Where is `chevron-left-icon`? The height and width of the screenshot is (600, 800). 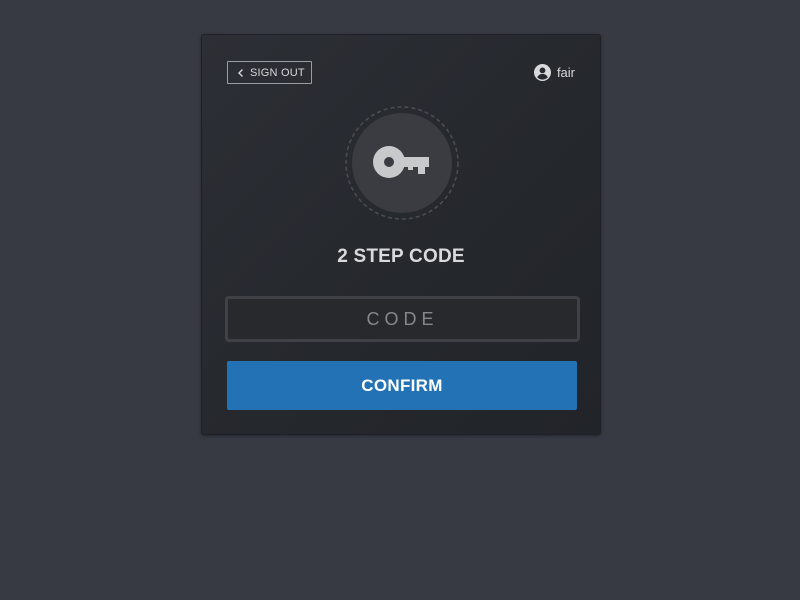
chevron-left-icon is located at coordinates (241, 73).